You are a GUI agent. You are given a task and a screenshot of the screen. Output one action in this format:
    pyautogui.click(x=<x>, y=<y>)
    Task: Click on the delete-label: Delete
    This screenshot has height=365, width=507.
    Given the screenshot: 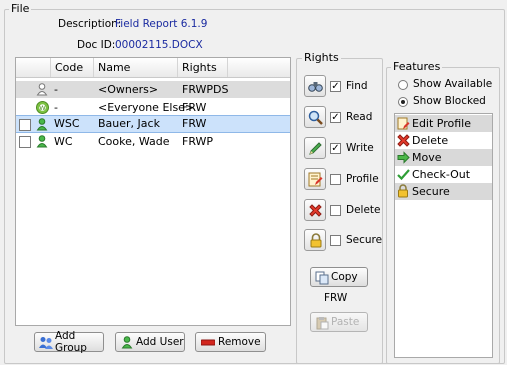 What is the action you would take?
    pyautogui.click(x=363, y=210)
    